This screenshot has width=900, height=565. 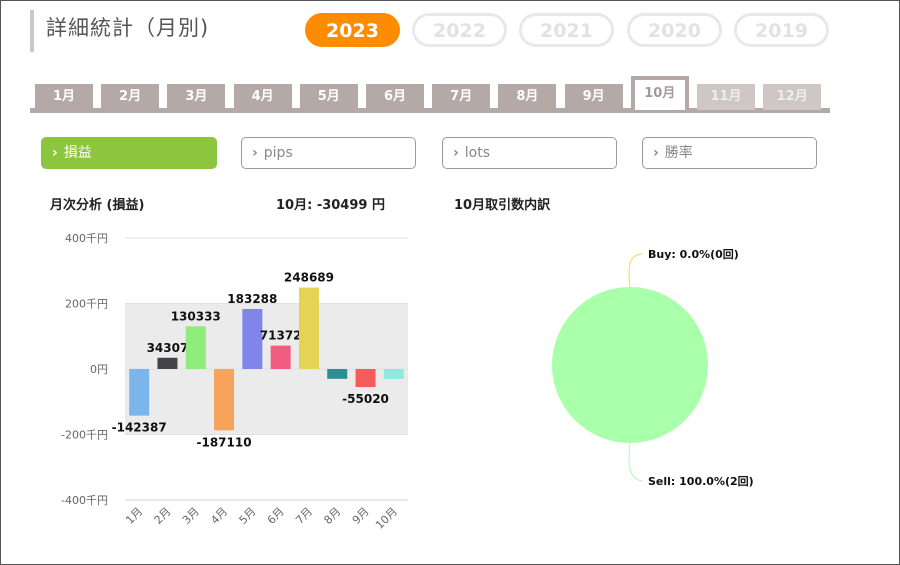 I want to click on bar-3月, so click(x=195, y=347).